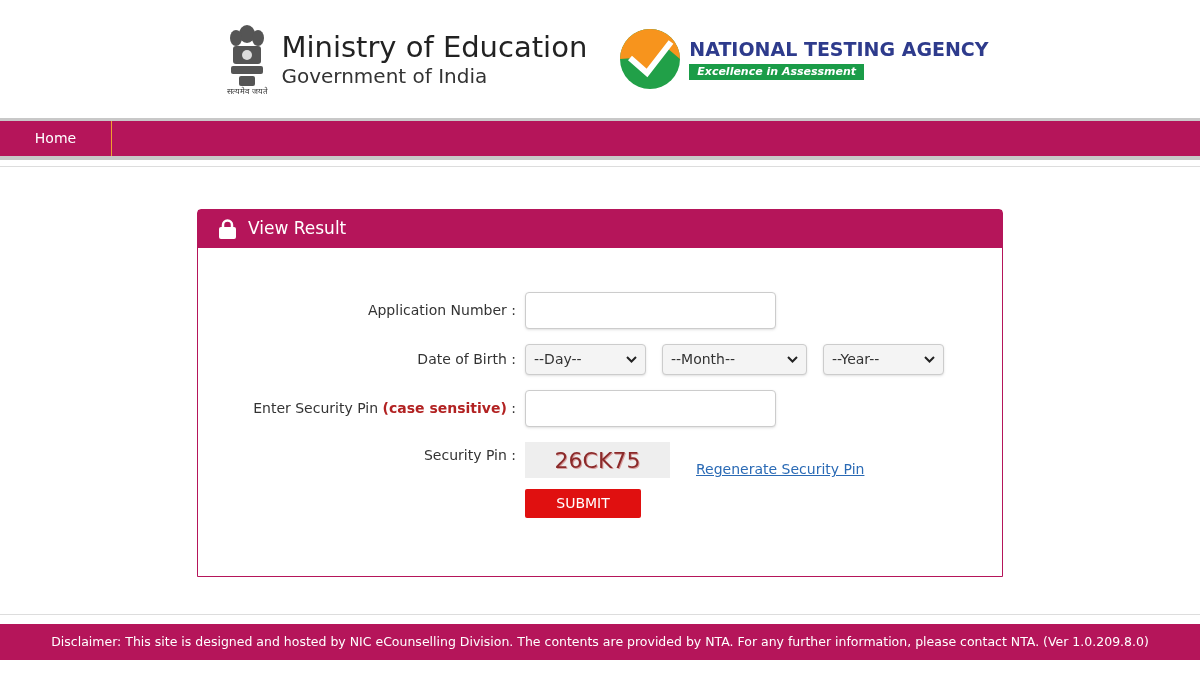 The image size is (1200, 675). What do you see at coordinates (597, 460) in the screenshot?
I see `captcha-image: 26CK75` at bounding box center [597, 460].